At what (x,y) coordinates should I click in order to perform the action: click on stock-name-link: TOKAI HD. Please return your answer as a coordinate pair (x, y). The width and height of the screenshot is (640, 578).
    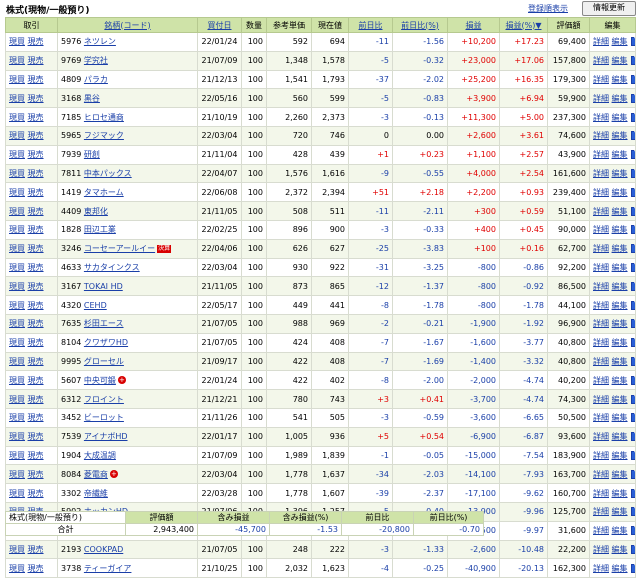
    Looking at the image, I should click on (103, 286).